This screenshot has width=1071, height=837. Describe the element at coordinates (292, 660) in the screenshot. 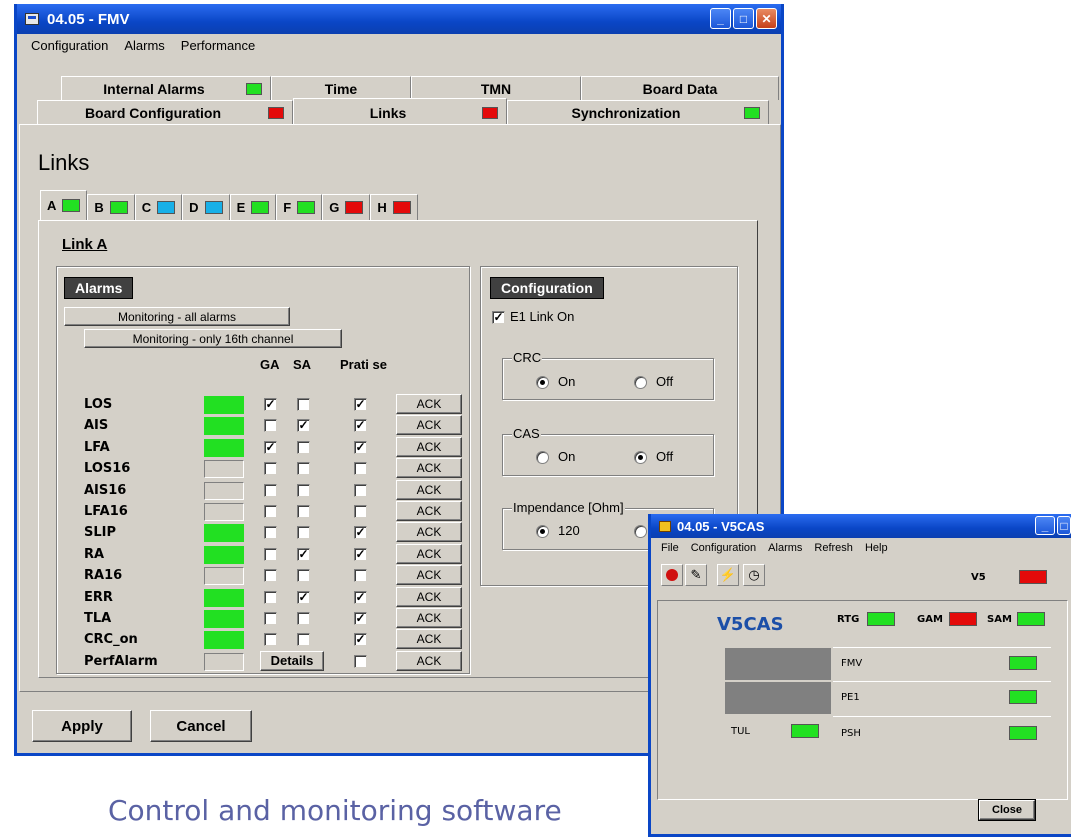

I see `details-button: Details` at that location.